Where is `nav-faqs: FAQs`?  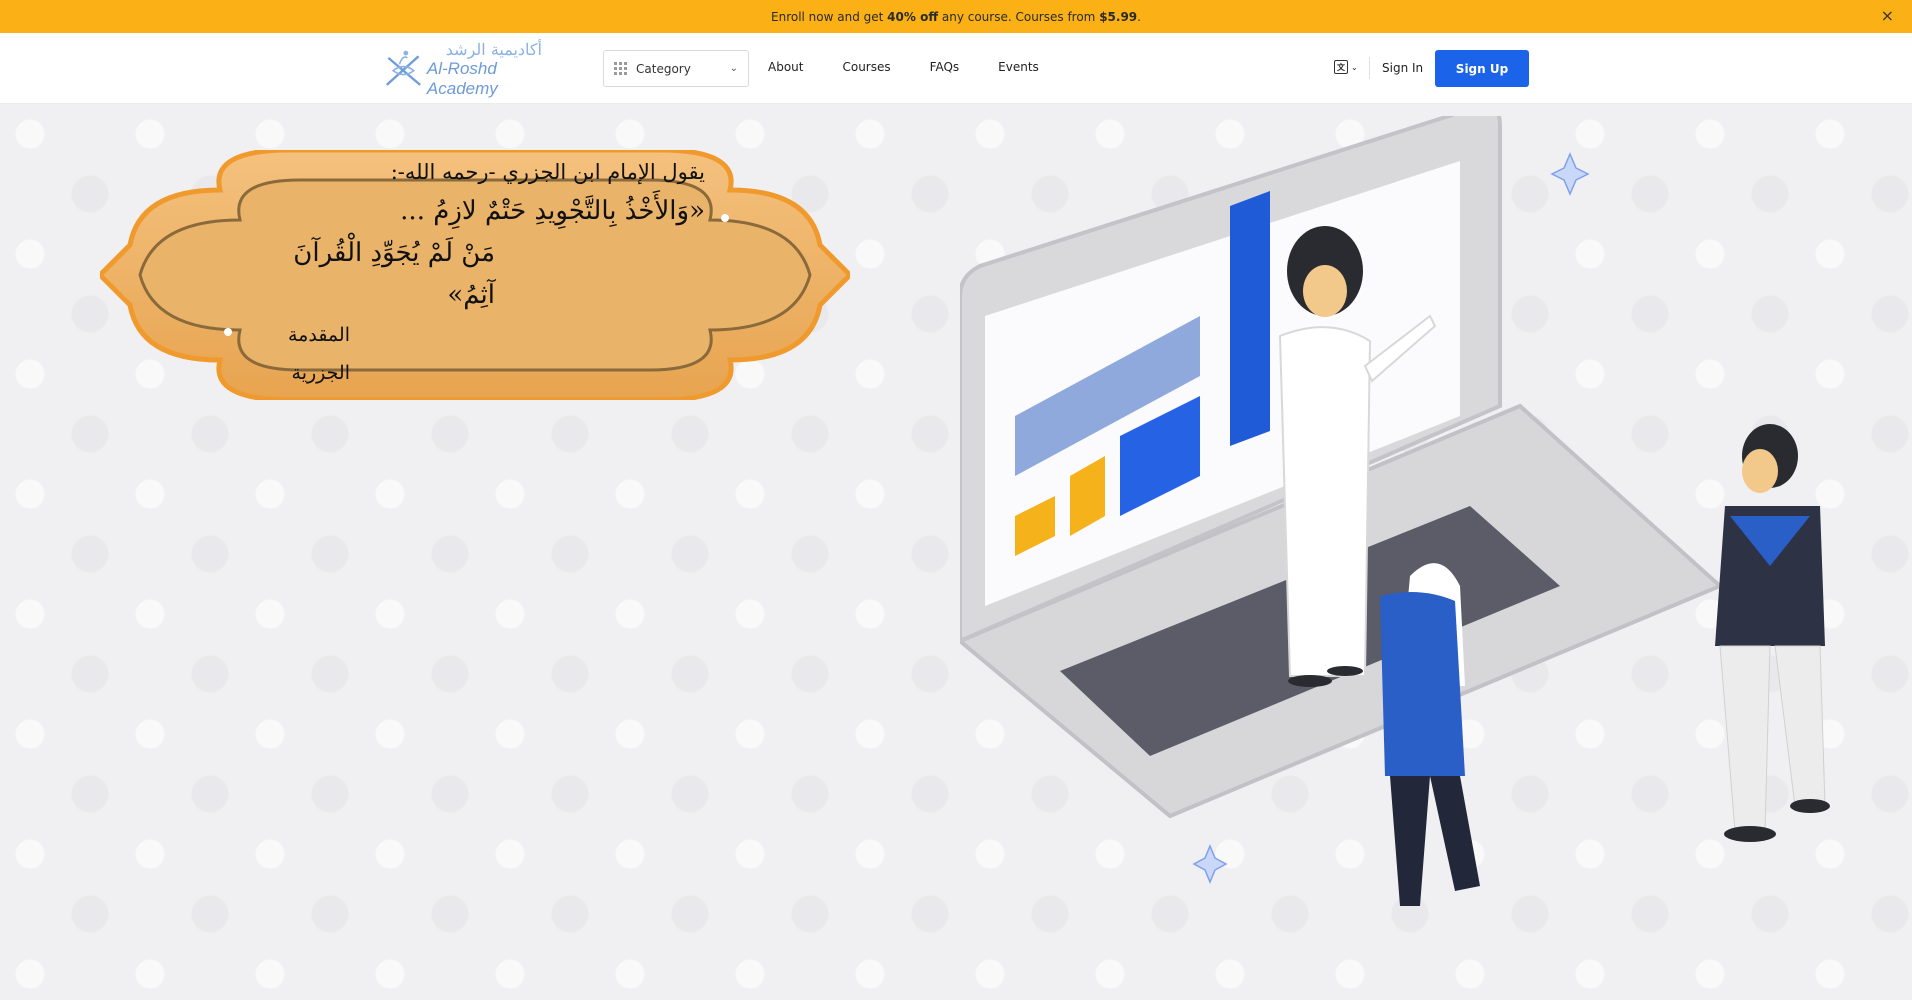
nav-faqs: FAQs is located at coordinates (945, 67).